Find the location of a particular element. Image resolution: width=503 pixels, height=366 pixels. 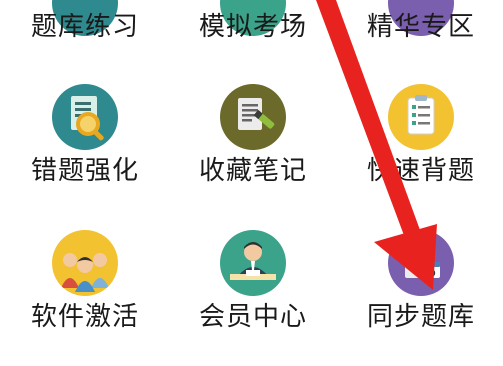

tile-practice: 题库练习 is located at coordinates (85, 21).